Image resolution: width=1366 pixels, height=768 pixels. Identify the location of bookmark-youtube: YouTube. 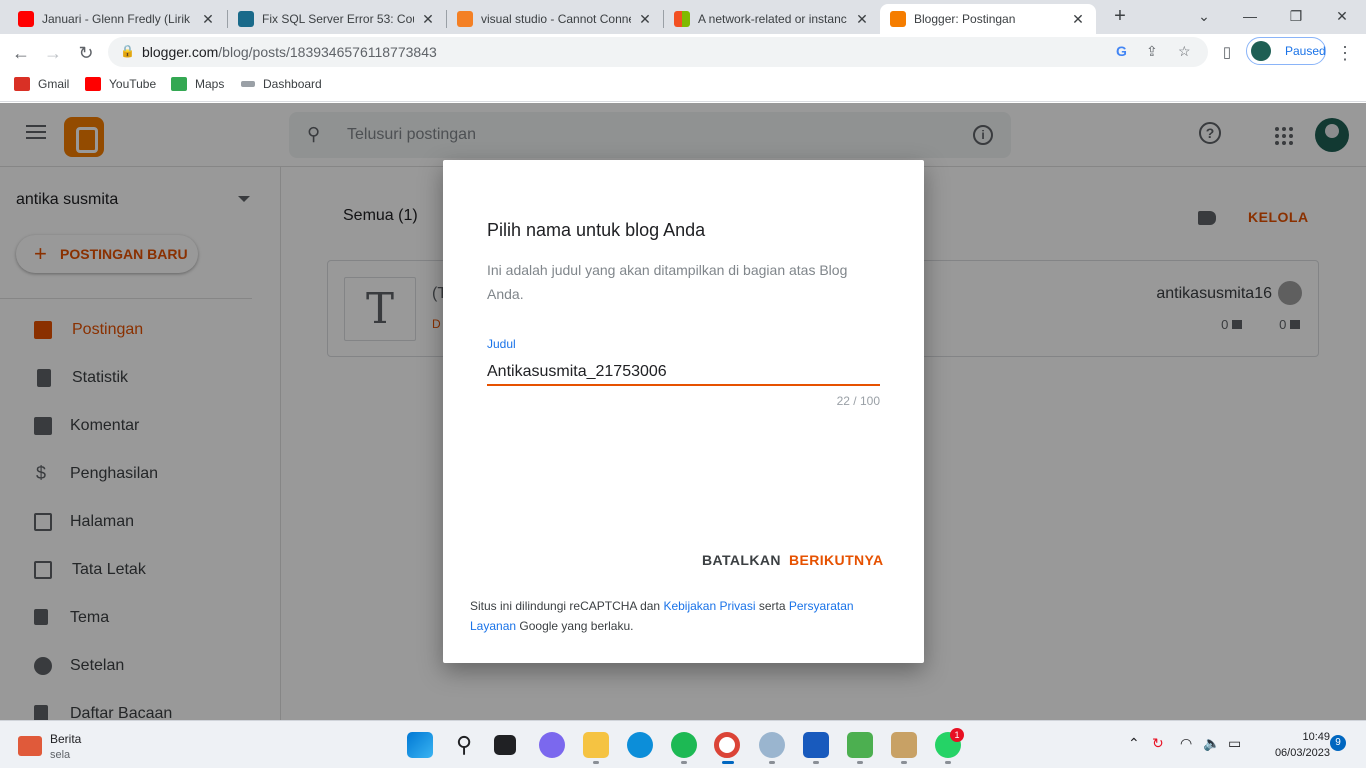
(120, 84).